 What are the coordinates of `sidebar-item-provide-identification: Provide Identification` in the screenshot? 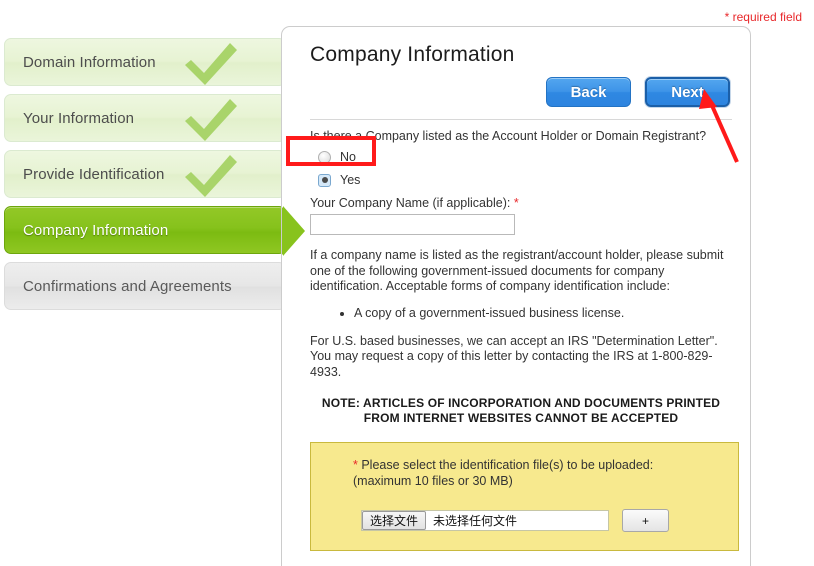 It's located at (145, 174).